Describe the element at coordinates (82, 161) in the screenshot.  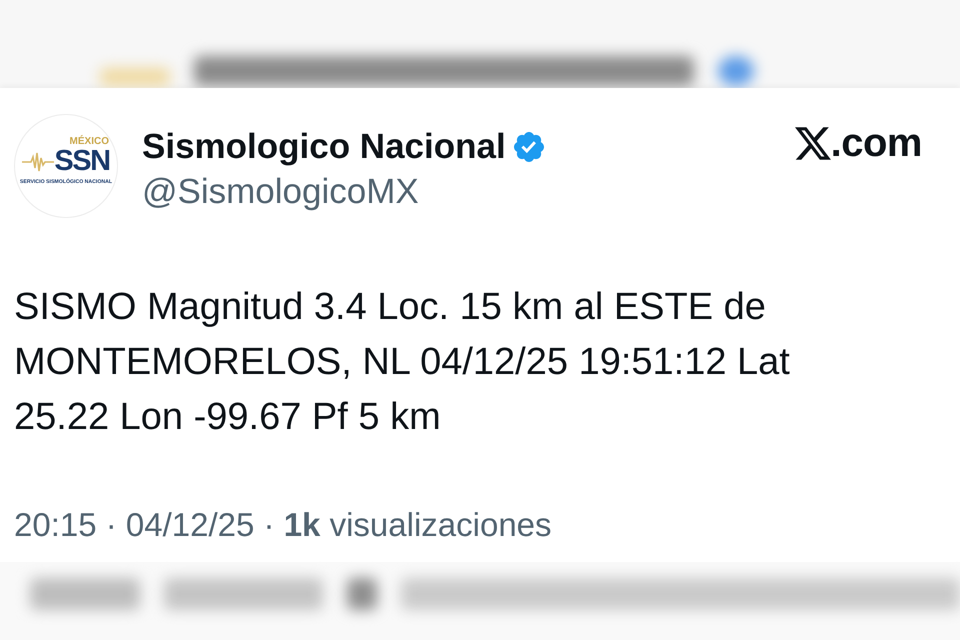
I see `logo-acronym: SSN` at that location.